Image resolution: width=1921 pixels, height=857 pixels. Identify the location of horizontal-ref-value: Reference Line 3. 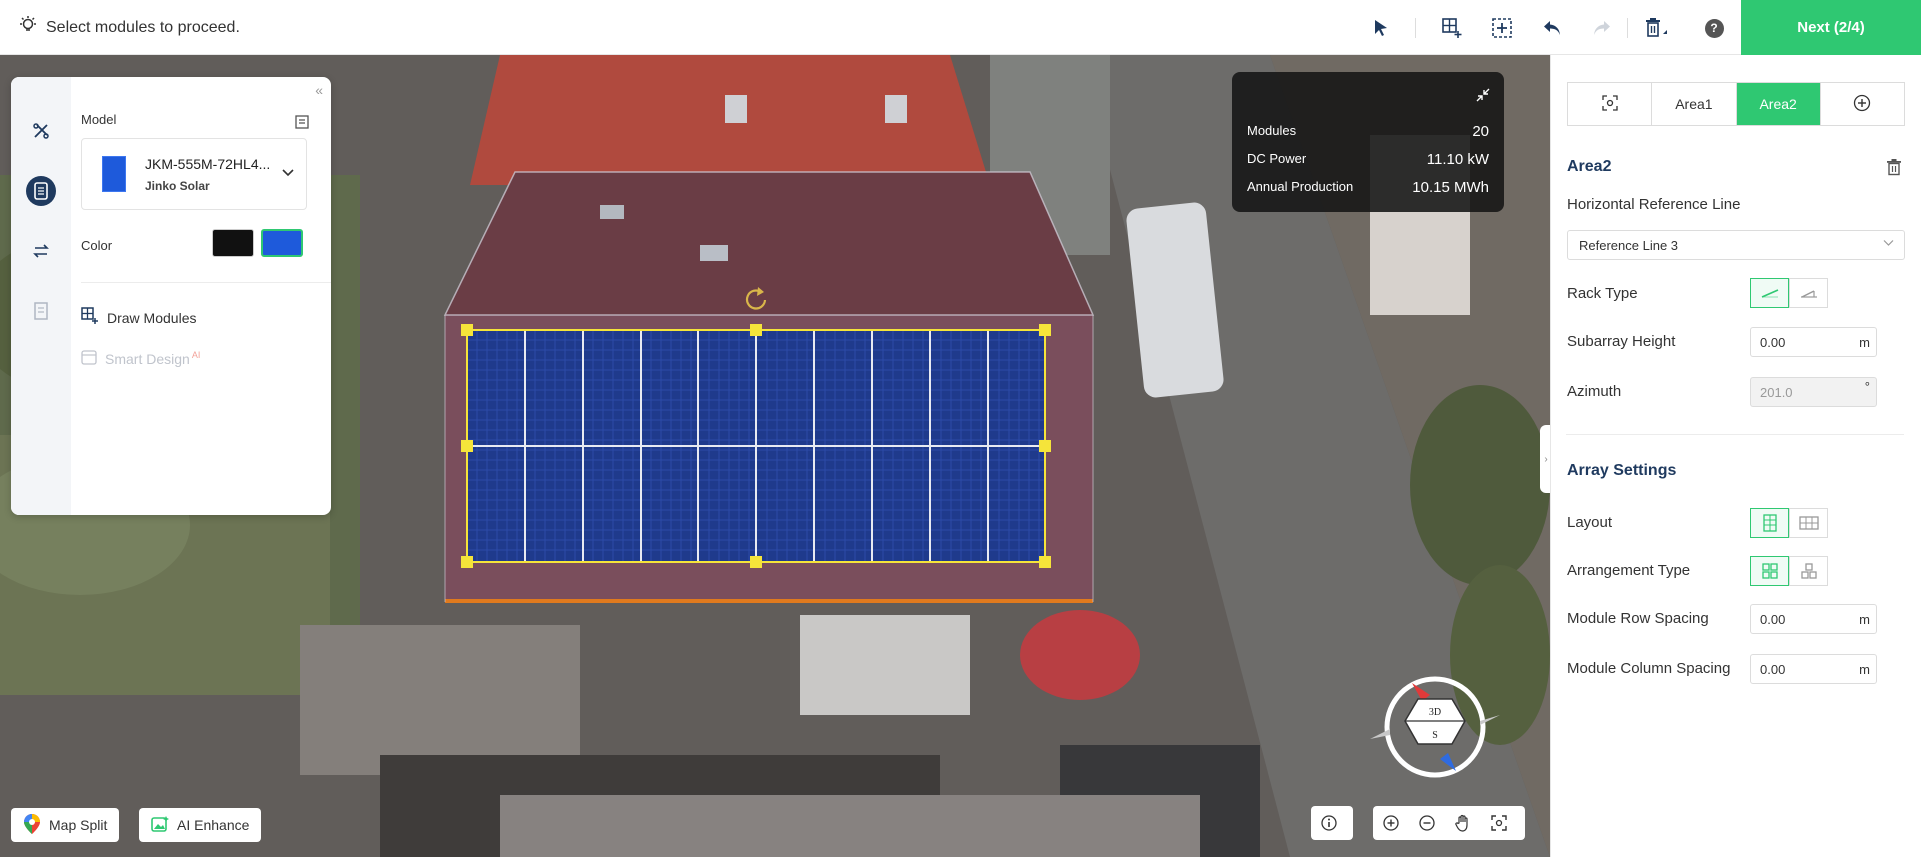
(1629, 245).